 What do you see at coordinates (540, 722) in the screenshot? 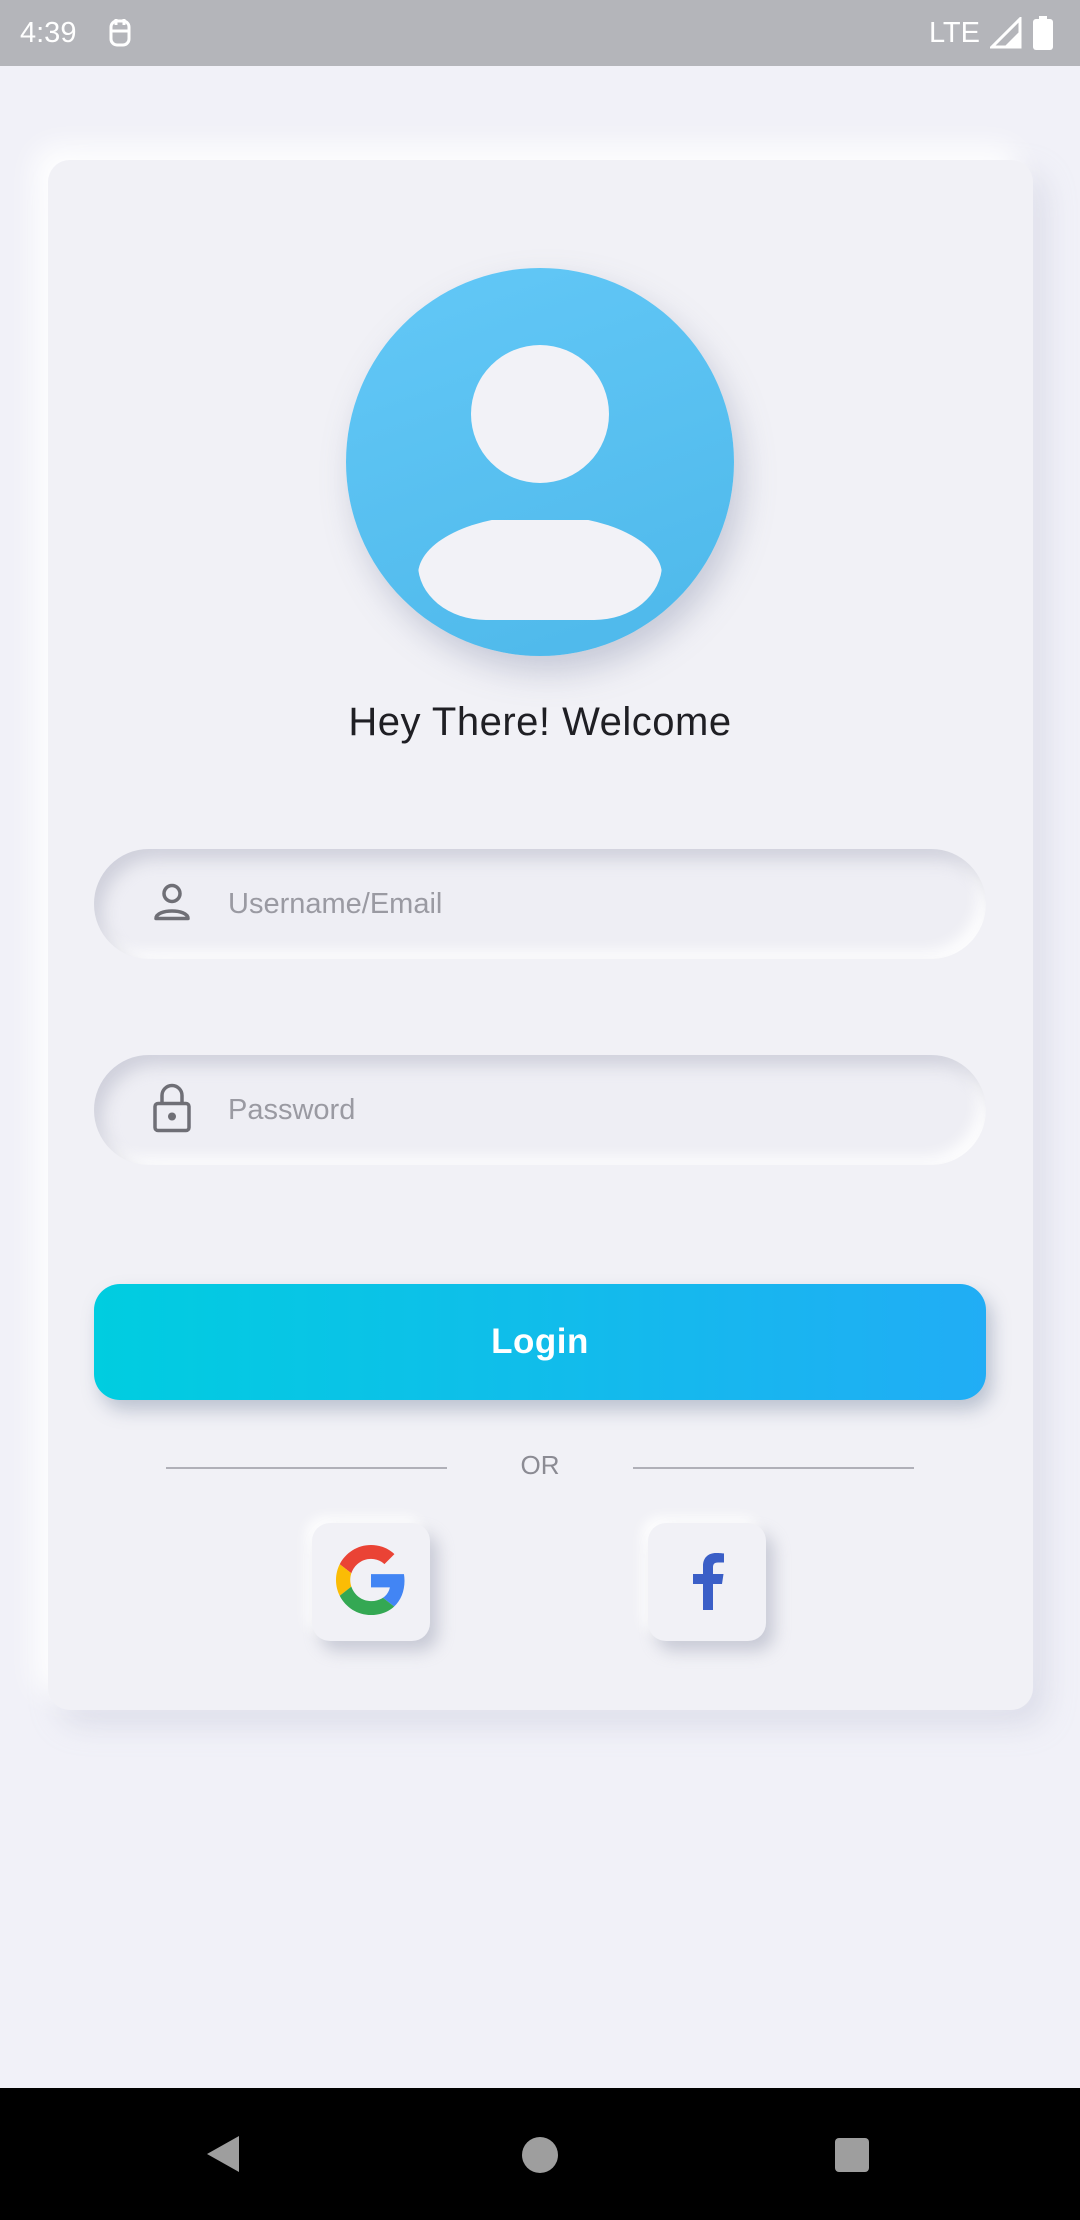
I see `welcome-title: Hey There! Welcome` at bounding box center [540, 722].